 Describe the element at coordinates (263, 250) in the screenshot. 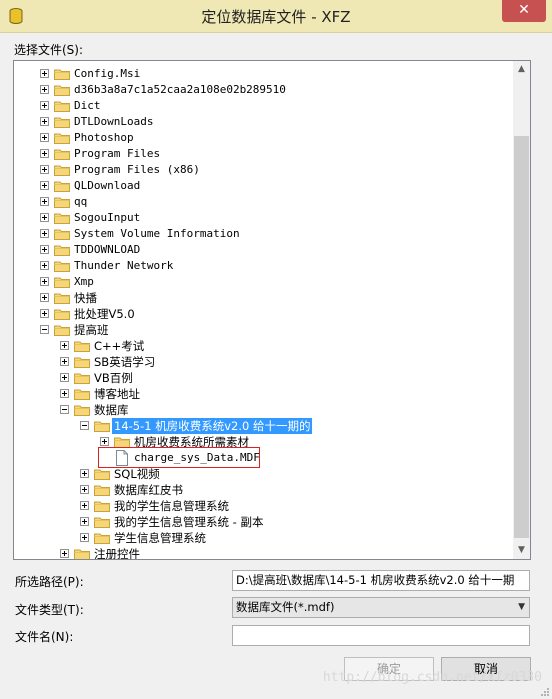

I see `tree-row: TDDOWNLOAD` at that location.